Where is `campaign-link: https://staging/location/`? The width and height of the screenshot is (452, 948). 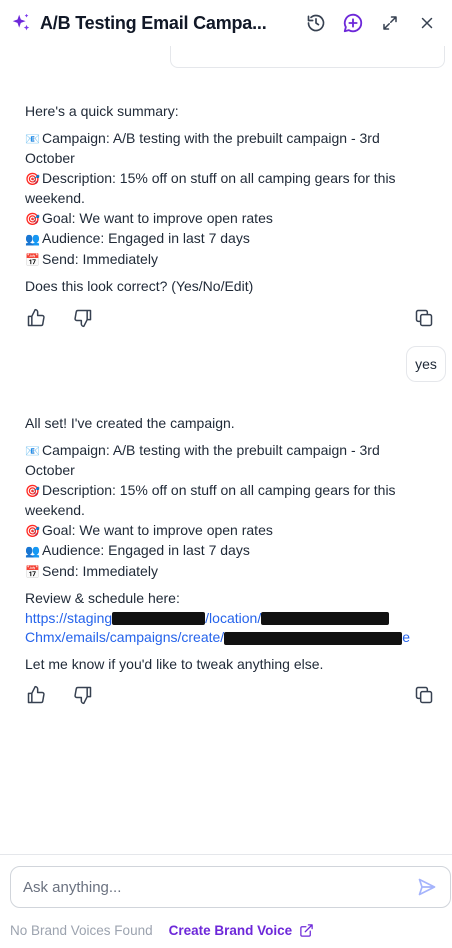
campaign-link: https://staging/location/ is located at coordinates (225, 619).